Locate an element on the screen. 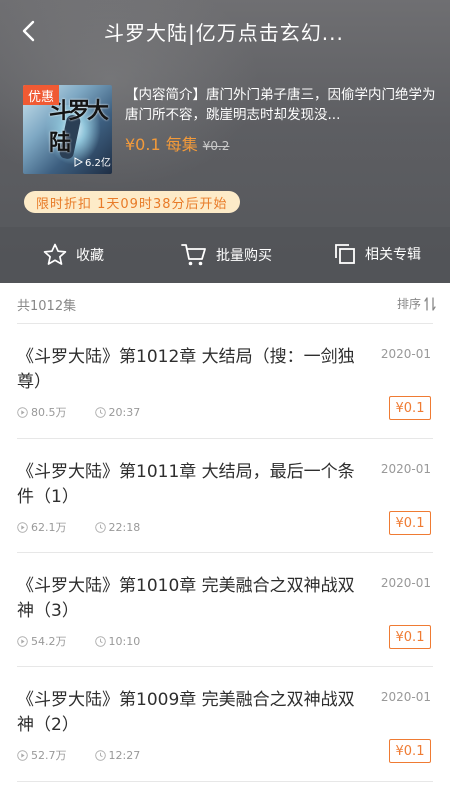  sort-icon is located at coordinates (430, 303).